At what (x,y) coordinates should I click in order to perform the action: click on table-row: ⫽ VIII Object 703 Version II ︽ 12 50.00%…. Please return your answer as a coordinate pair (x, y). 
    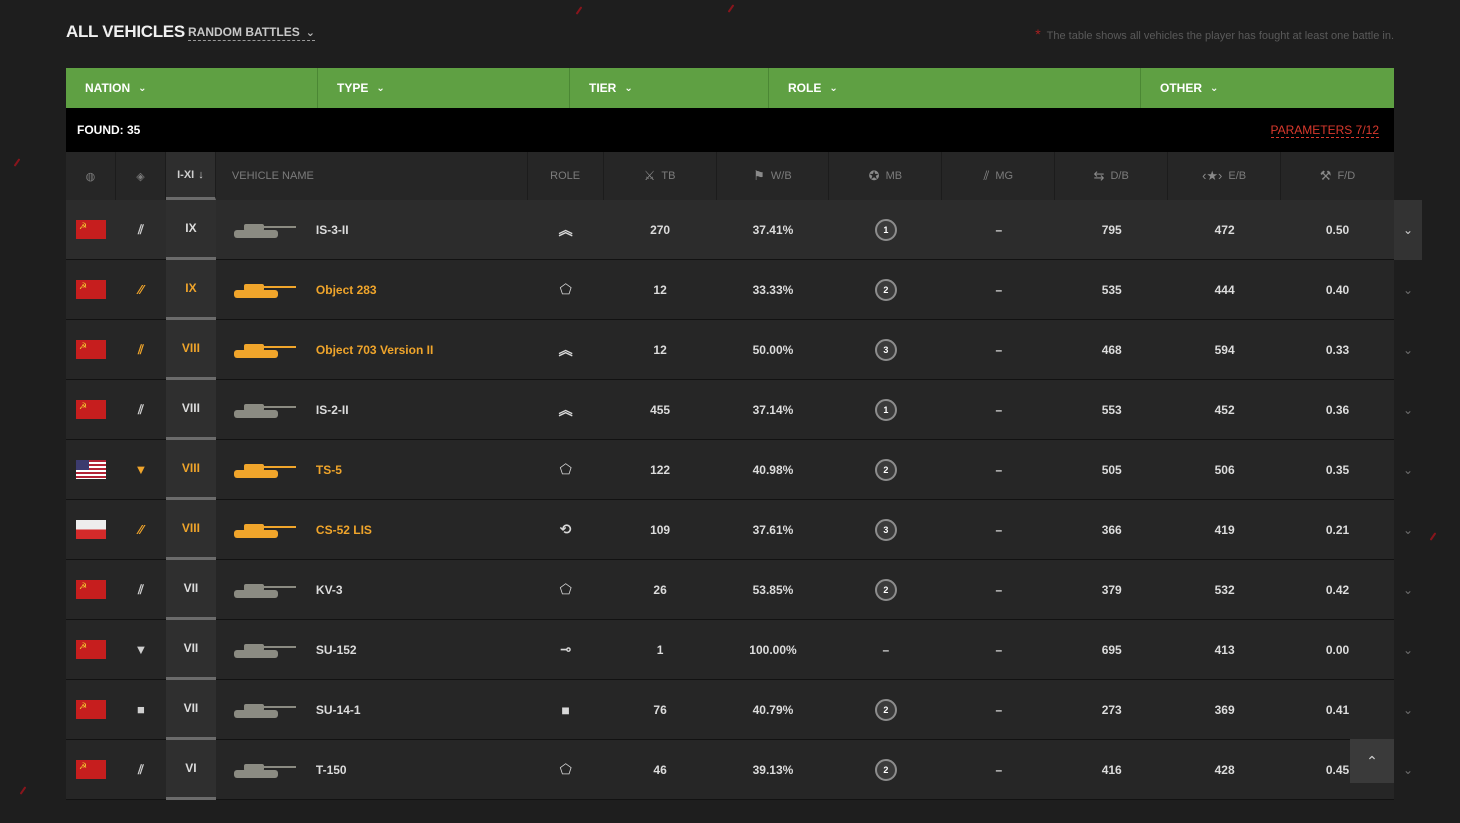
    Looking at the image, I should click on (739, 349).